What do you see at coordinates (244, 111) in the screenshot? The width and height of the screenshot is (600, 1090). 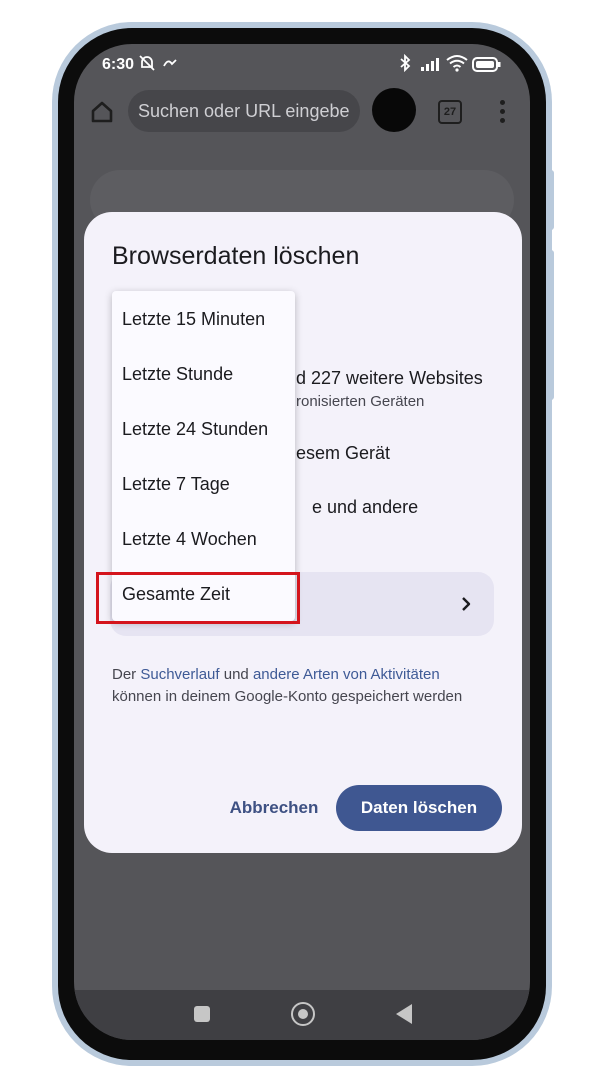 I see `search-input: Suchen oder URL eingebe` at bounding box center [244, 111].